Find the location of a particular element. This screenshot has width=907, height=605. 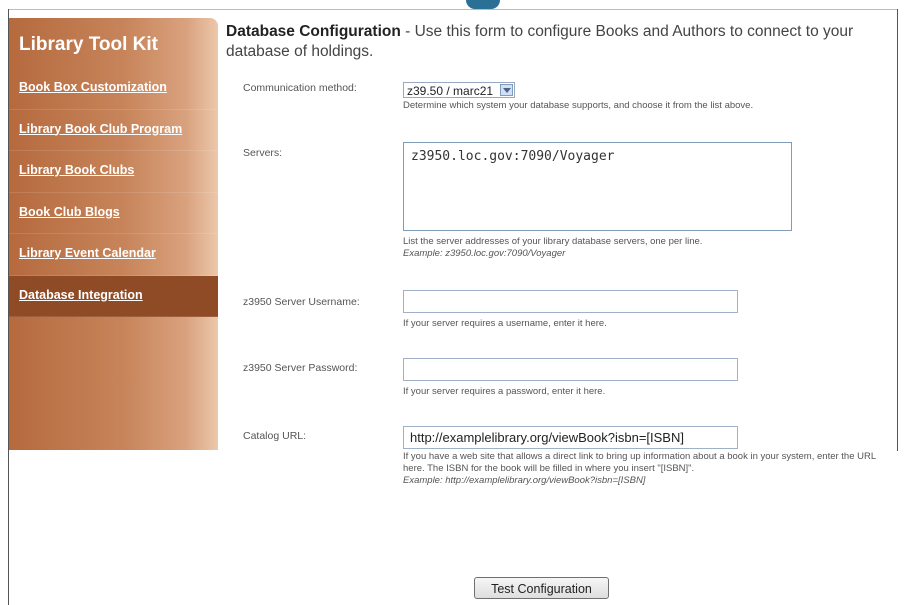

sidebar-item-book-club-blogs: Book Club Blogs is located at coordinates (113, 213).